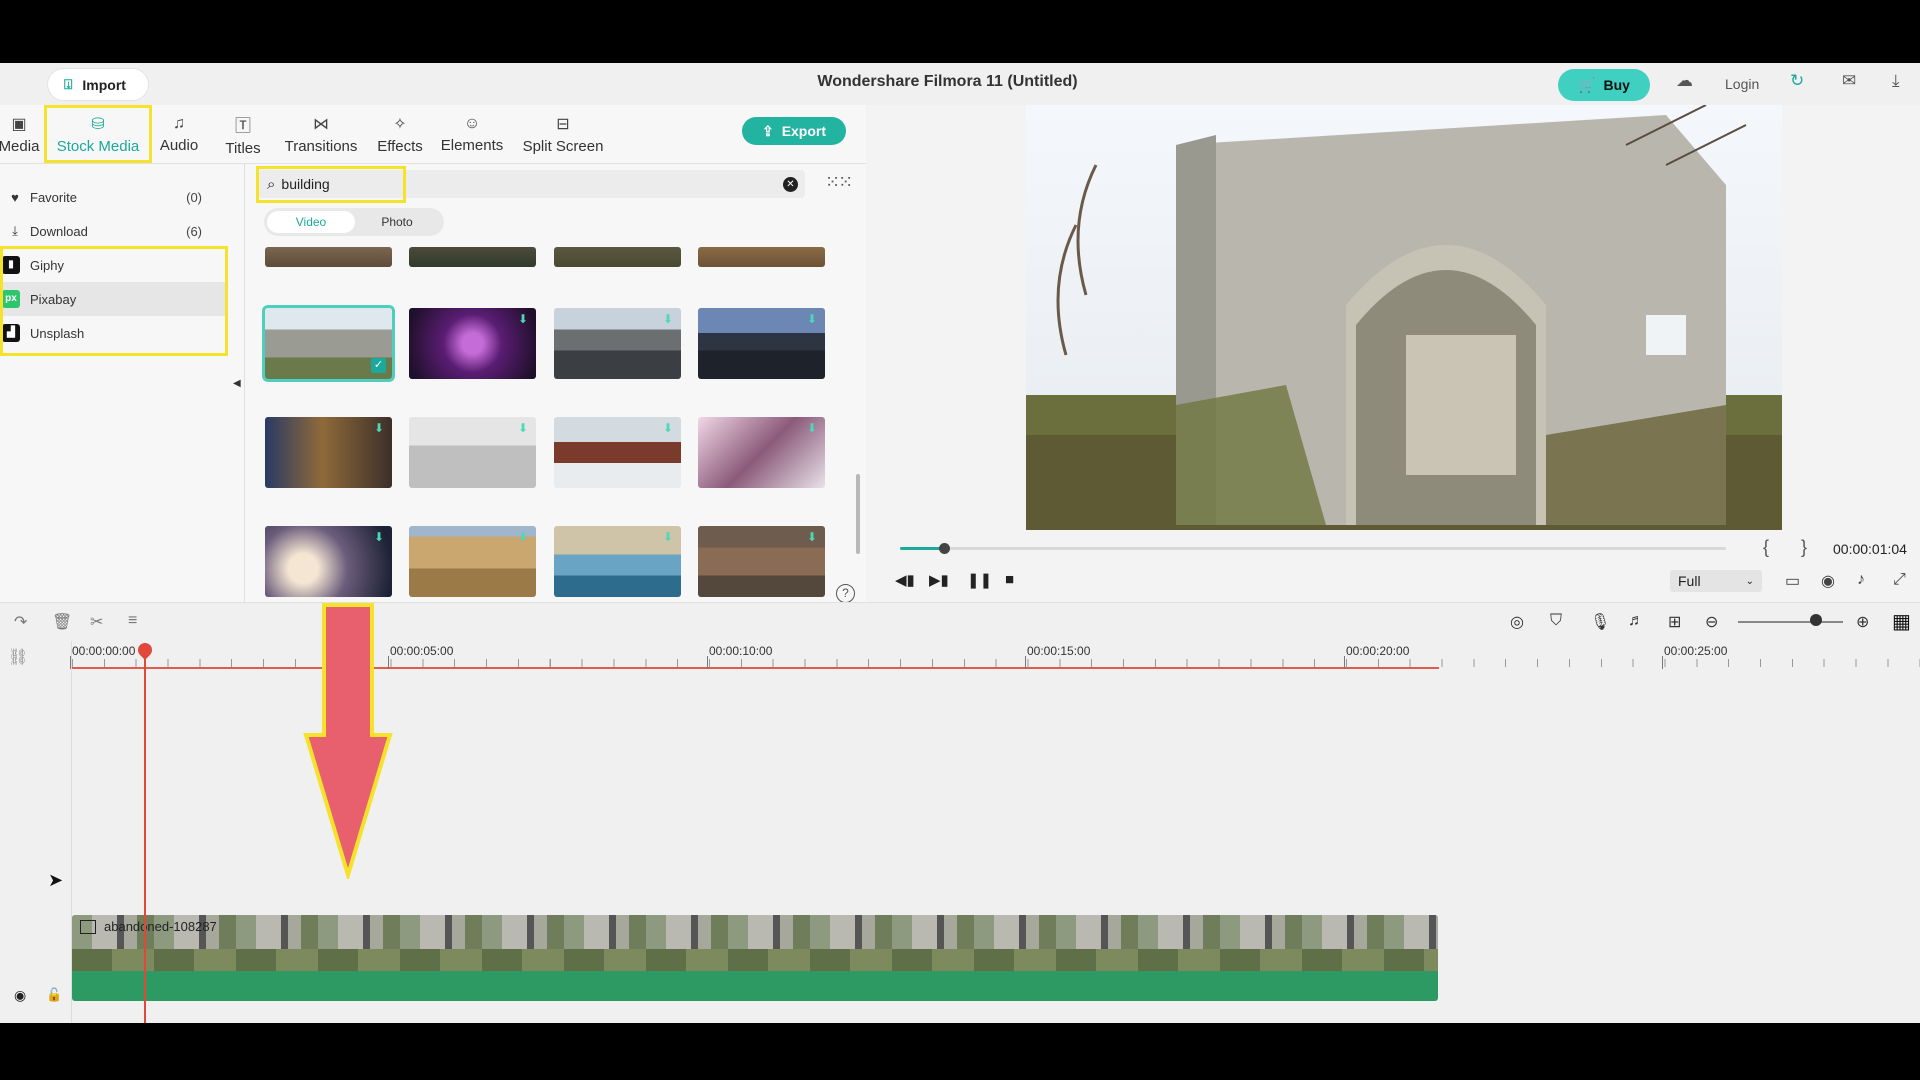 The image size is (1920, 1080). What do you see at coordinates (839, 182) in the screenshot?
I see `grid-view-icon: ⁙⁙` at bounding box center [839, 182].